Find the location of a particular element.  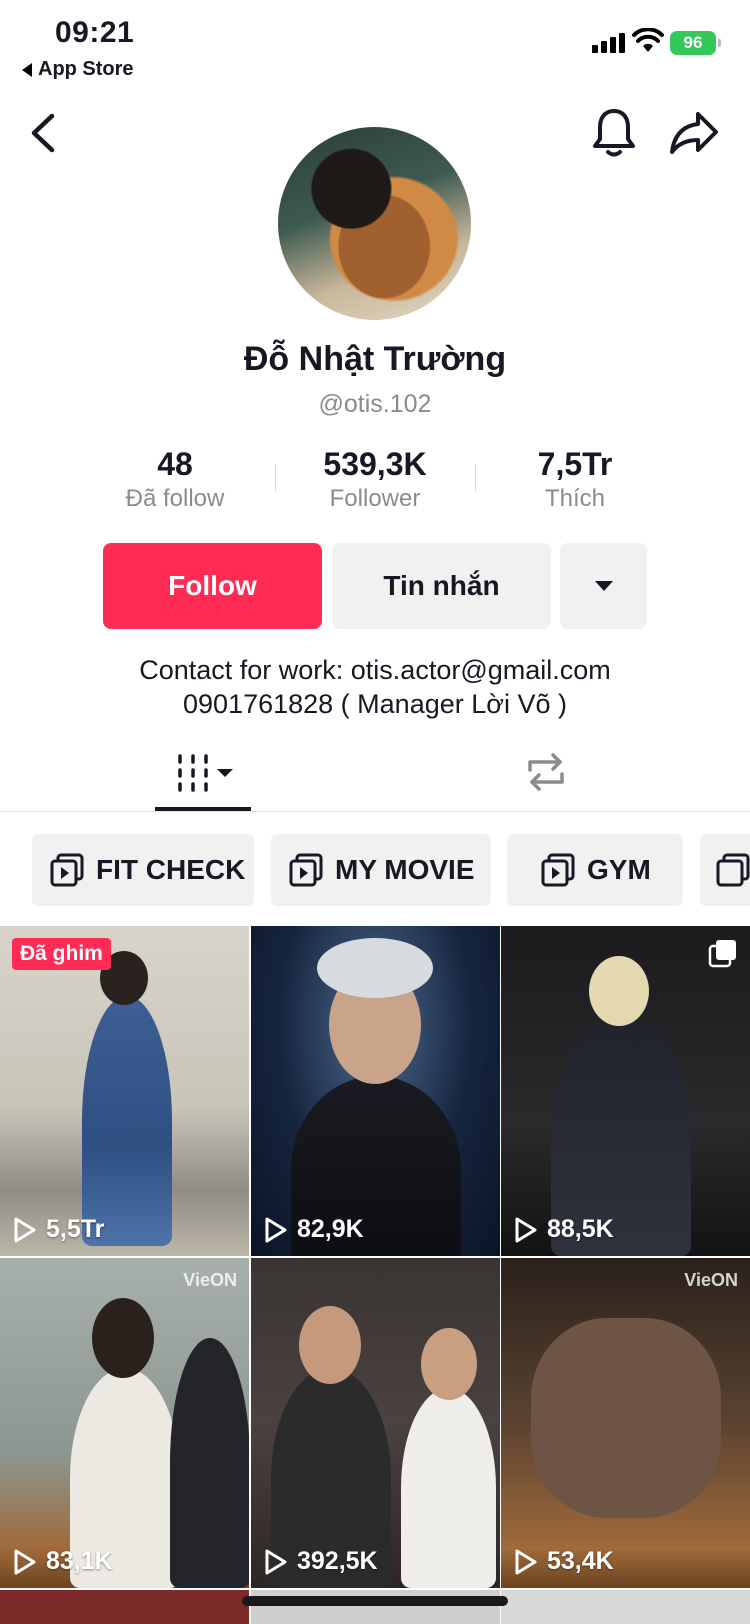

stat-followers: 539,3K Follower is located at coordinates (375, 479).